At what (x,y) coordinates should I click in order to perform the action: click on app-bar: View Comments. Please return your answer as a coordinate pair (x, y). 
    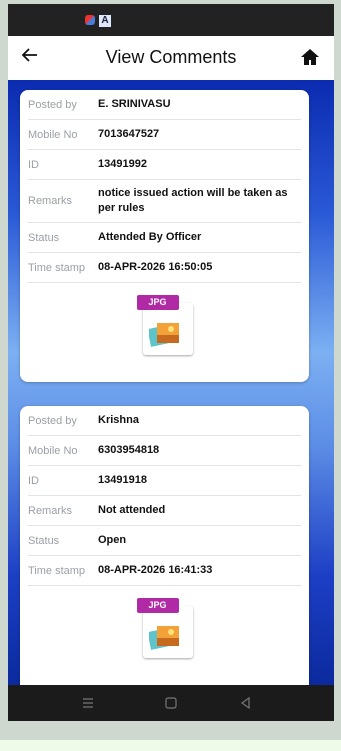
    Looking at the image, I should click on (171, 58).